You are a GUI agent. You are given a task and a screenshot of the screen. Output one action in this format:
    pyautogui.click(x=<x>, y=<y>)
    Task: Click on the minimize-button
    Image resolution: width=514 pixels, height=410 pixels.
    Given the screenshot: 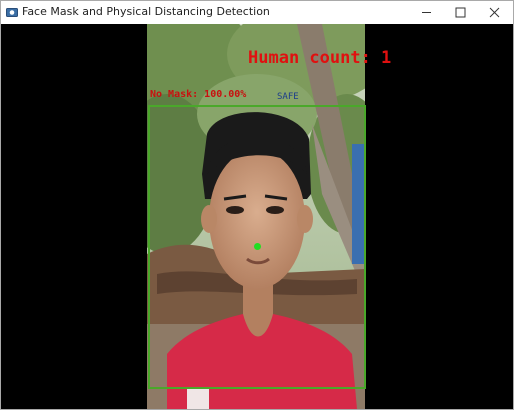 What is the action you would take?
    pyautogui.click(x=426, y=12)
    